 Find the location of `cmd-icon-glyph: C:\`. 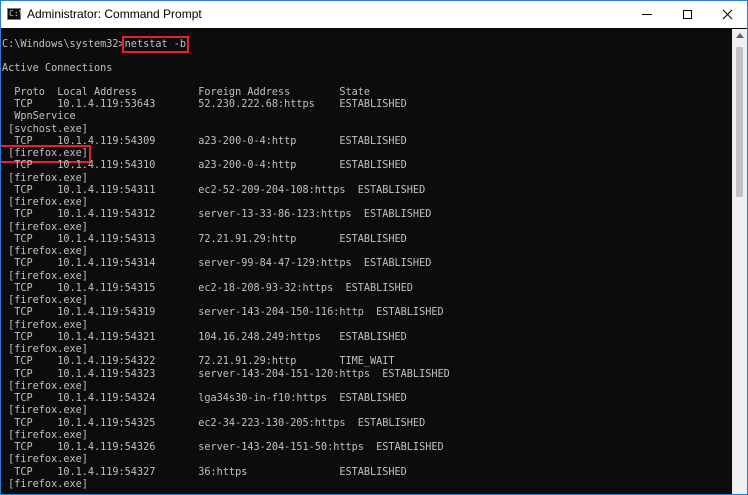

cmd-icon-glyph: C:\ is located at coordinates (16, 13).